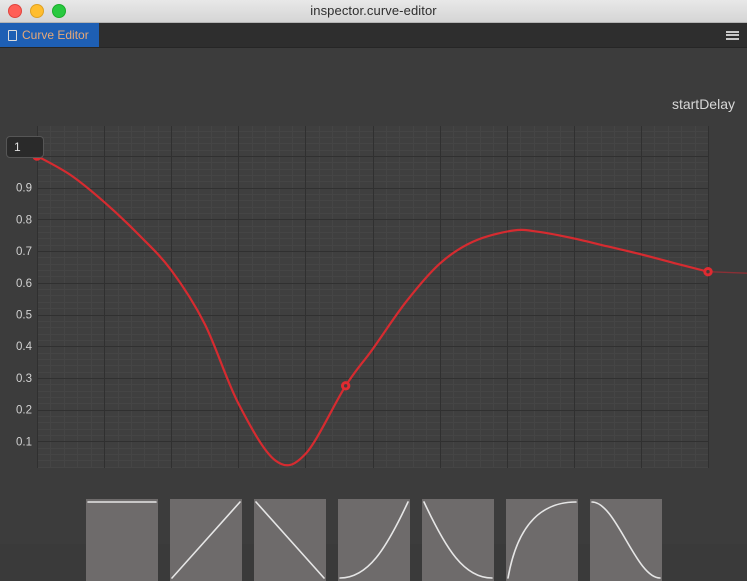 This screenshot has width=747, height=581. I want to click on preset-ease-in, so click(374, 540).